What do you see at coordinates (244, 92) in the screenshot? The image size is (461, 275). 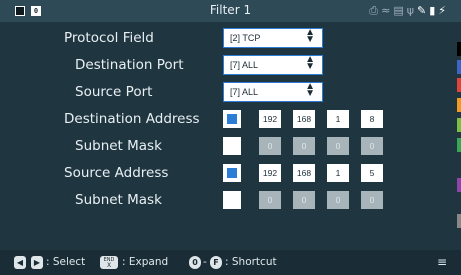 I see `source-port-value: [7] ALL` at bounding box center [244, 92].